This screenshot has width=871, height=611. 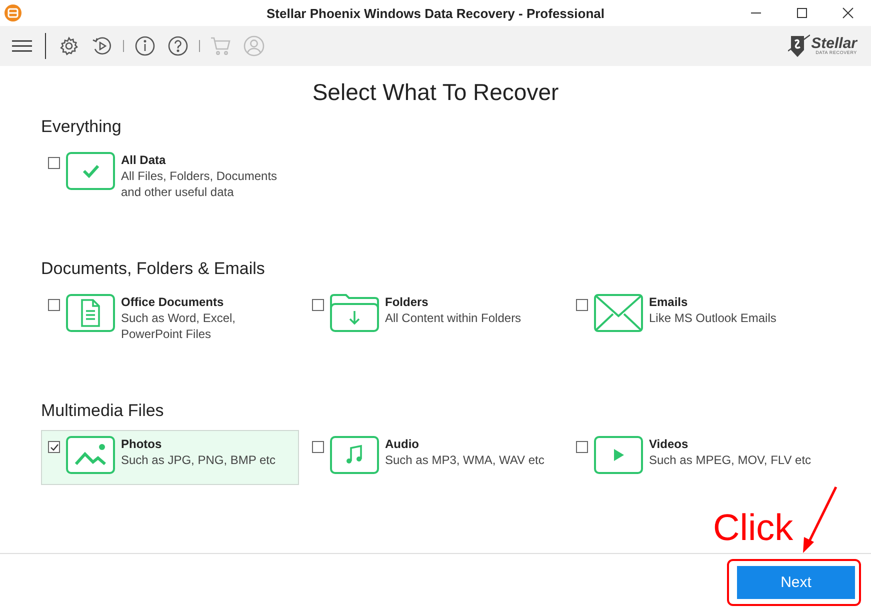 What do you see at coordinates (81, 127) in the screenshot?
I see `section-heading: Everything` at bounding box center [81, 127].